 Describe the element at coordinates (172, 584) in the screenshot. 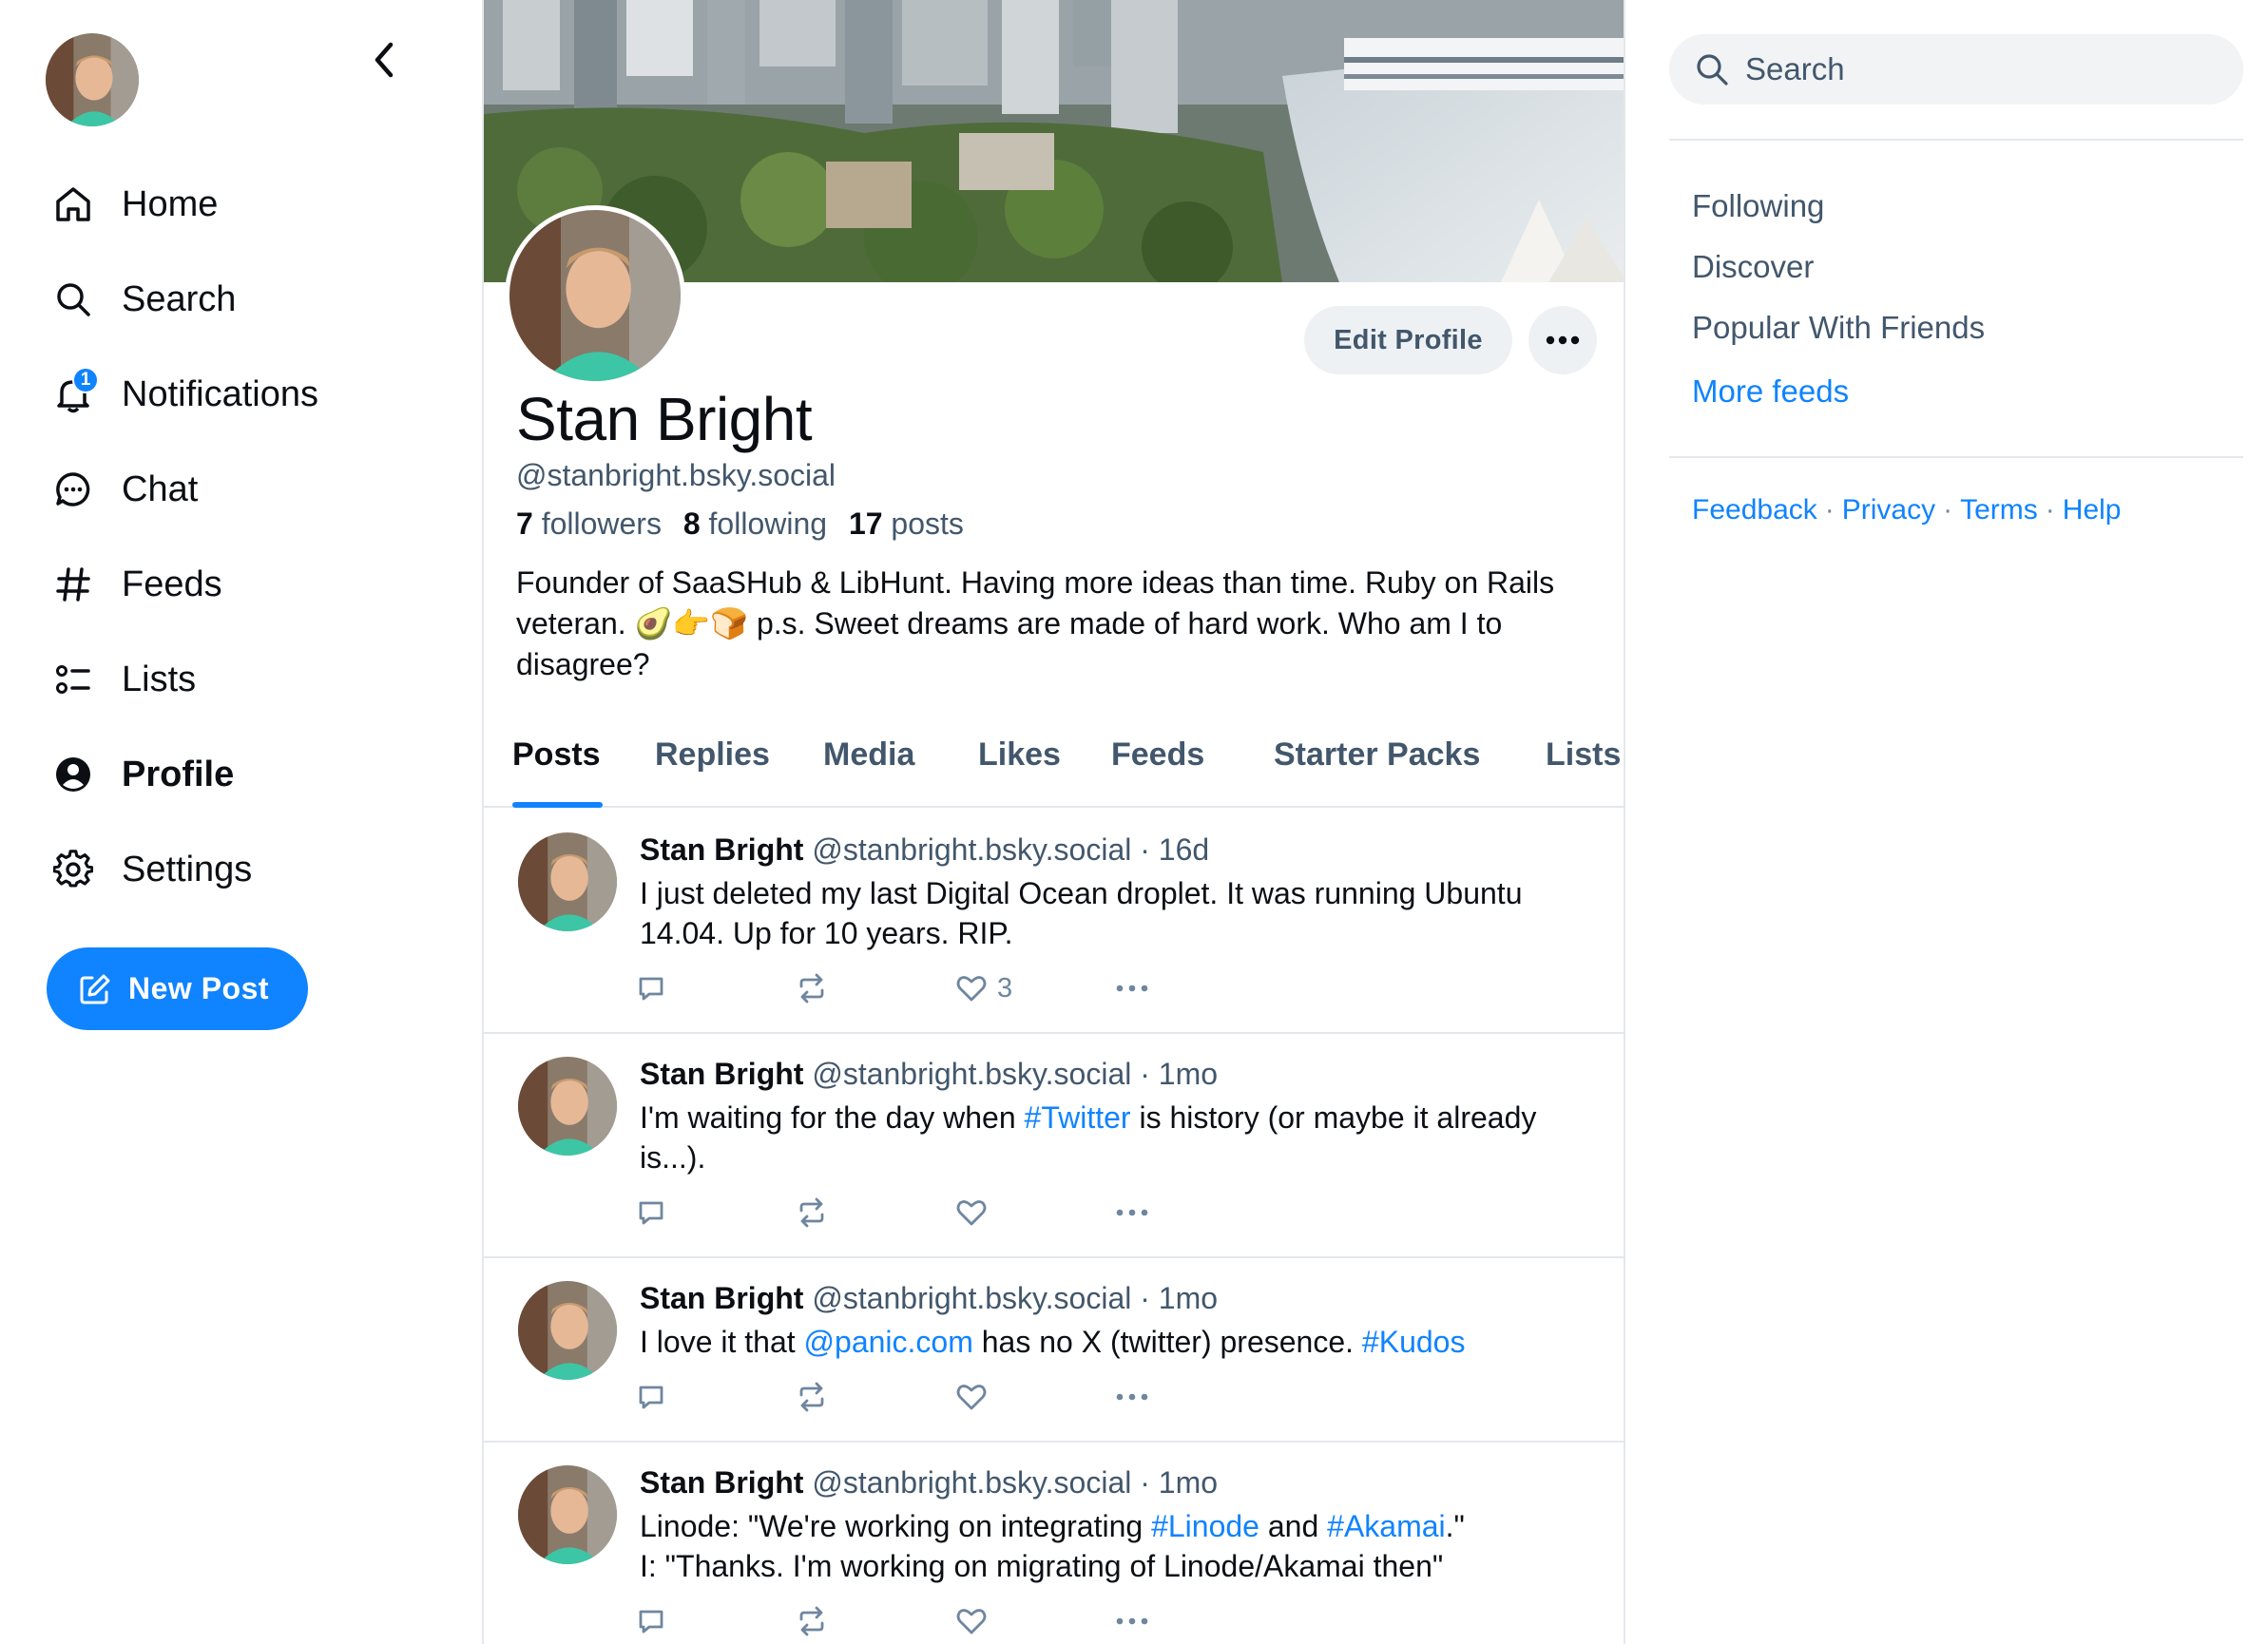

I see `nav-label-feeds: Feeds` at that location.